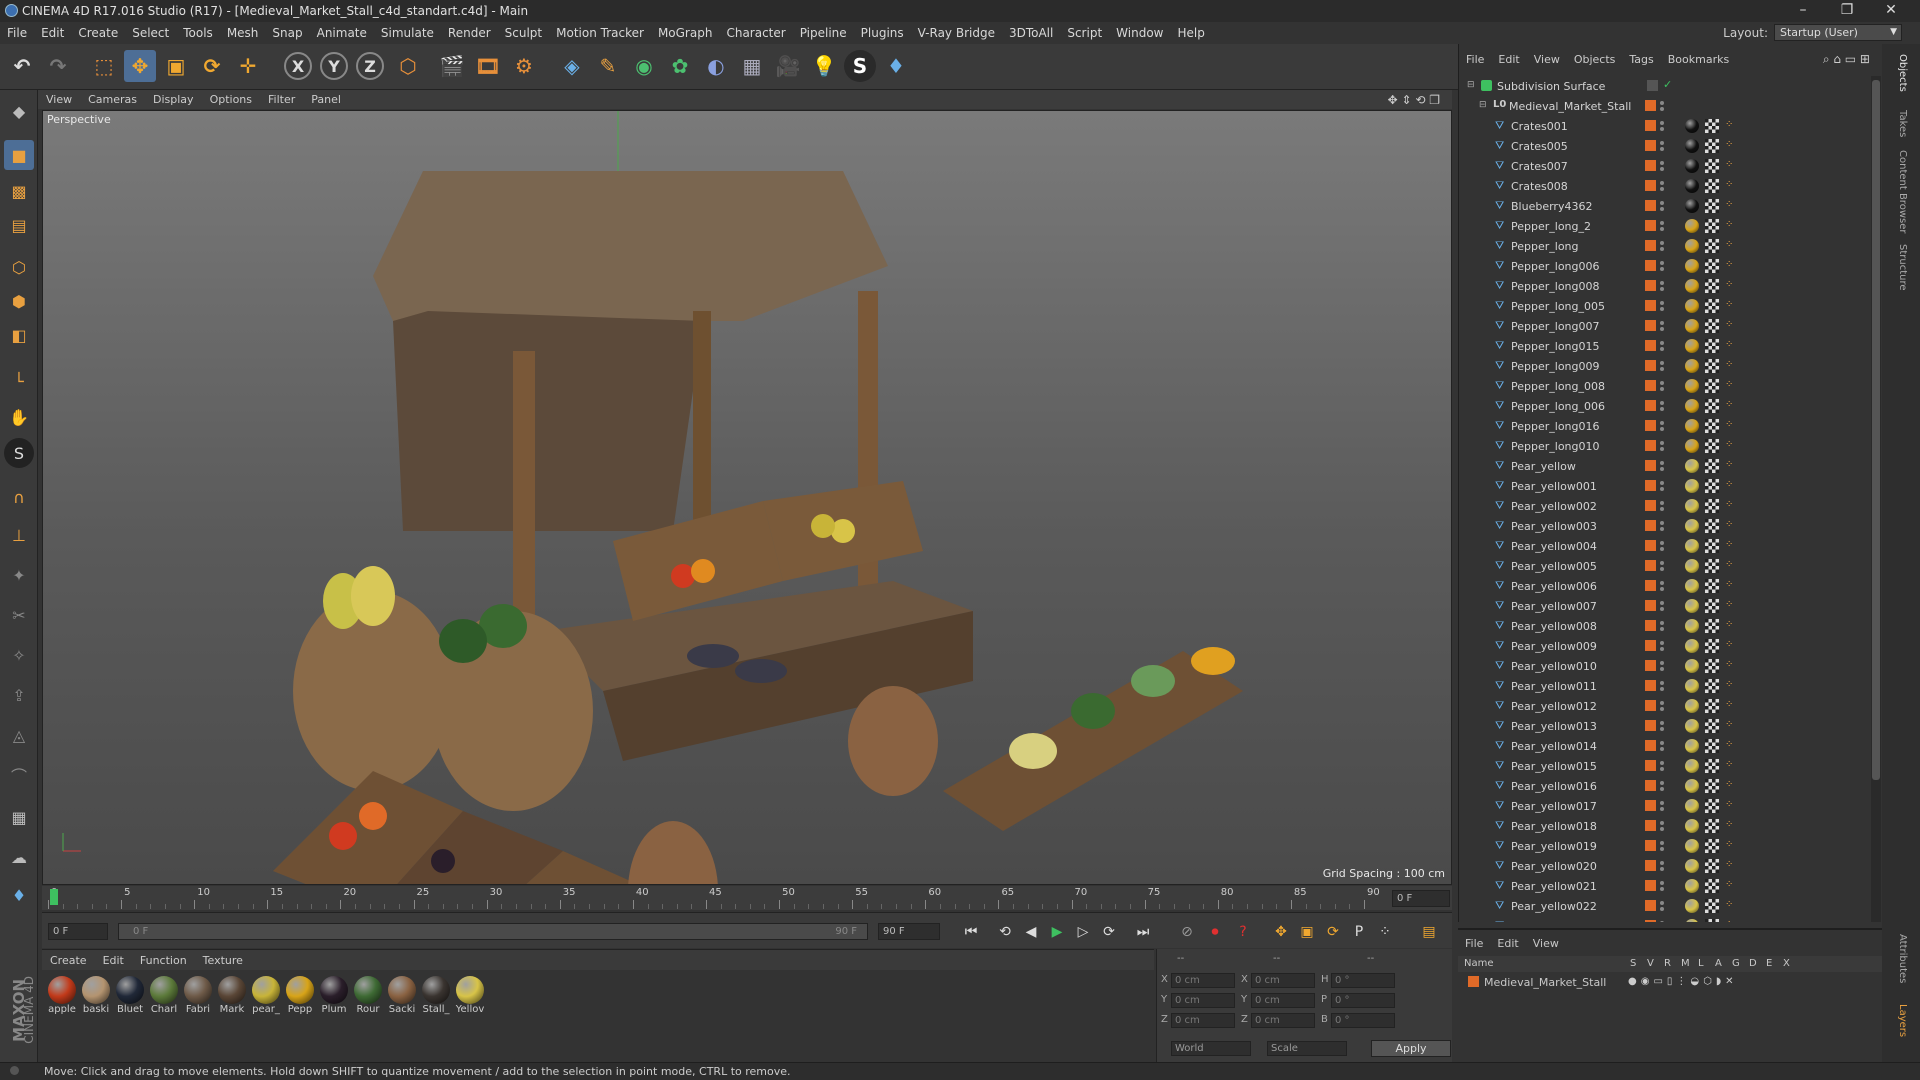  Describe the element at coordinates (685, 33) in the screenshot. I see `menu-mograph: MoGraph` at that location.